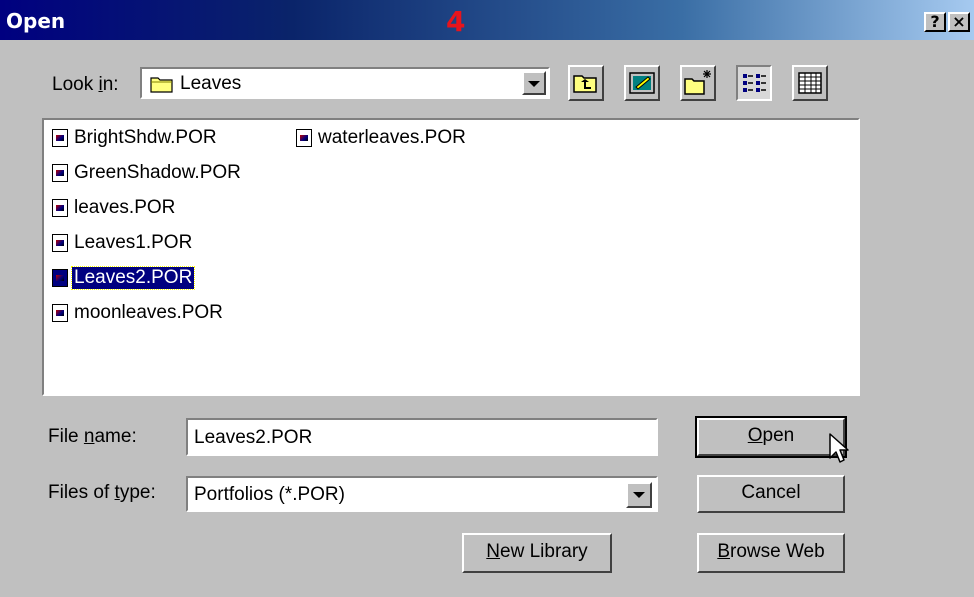 The height and width of the screenshot is (597, 974). Describe the element at coordinates (137, 492) in the screenshot. I see `file-type-label-suffix: ype:` at that location.